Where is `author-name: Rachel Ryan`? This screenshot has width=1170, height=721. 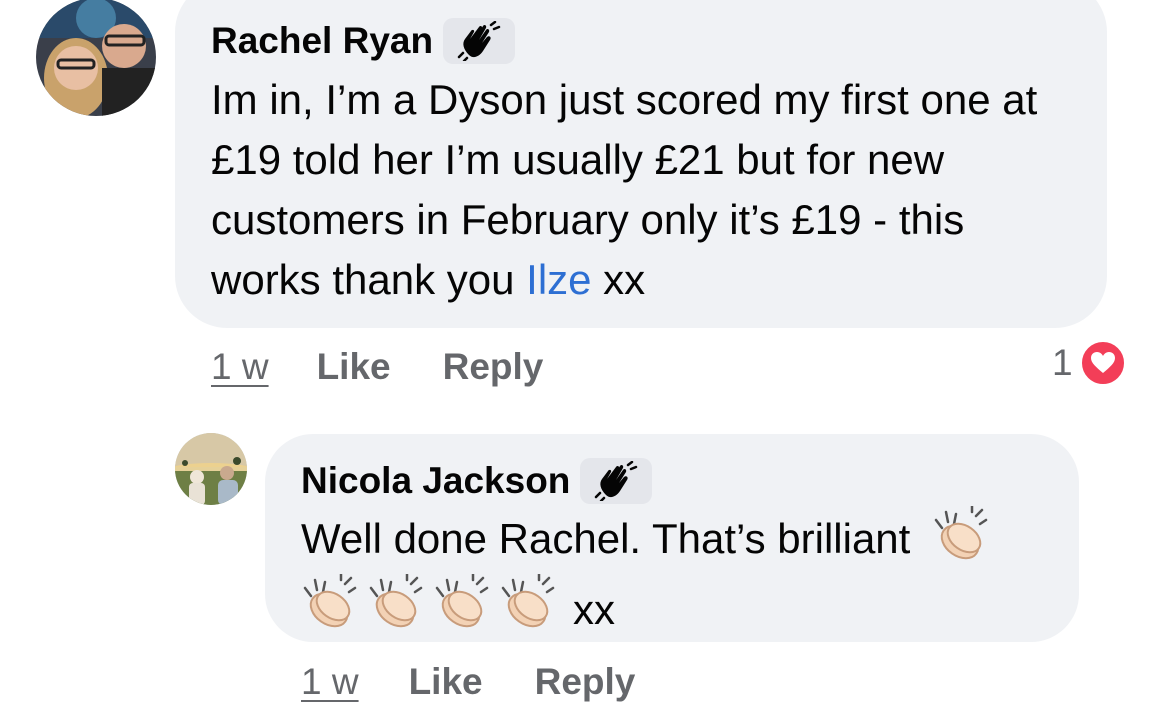
author-name: Rachel Ryan is located at coordinates (322, 41).